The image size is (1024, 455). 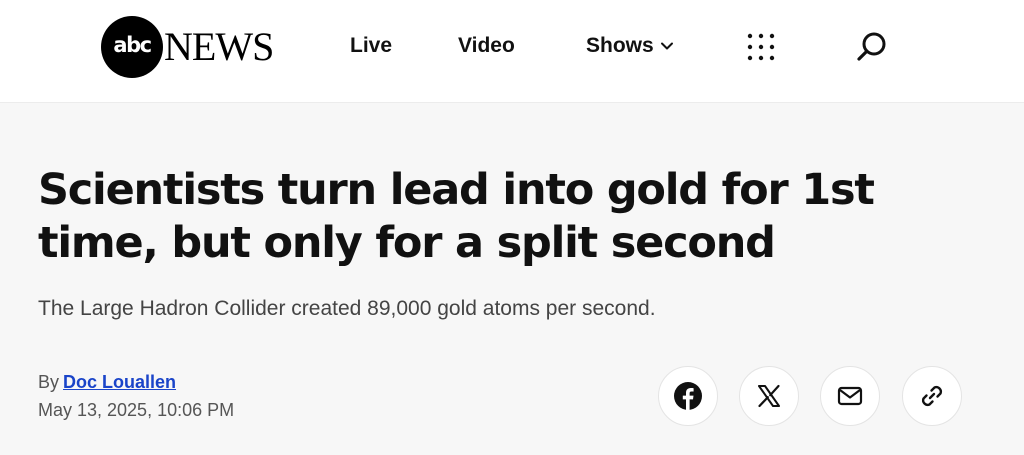 What do you see at coordinates (761, 47) in the screenshot?
I see `grid-menu-icon` at bounding box center [761, 47].